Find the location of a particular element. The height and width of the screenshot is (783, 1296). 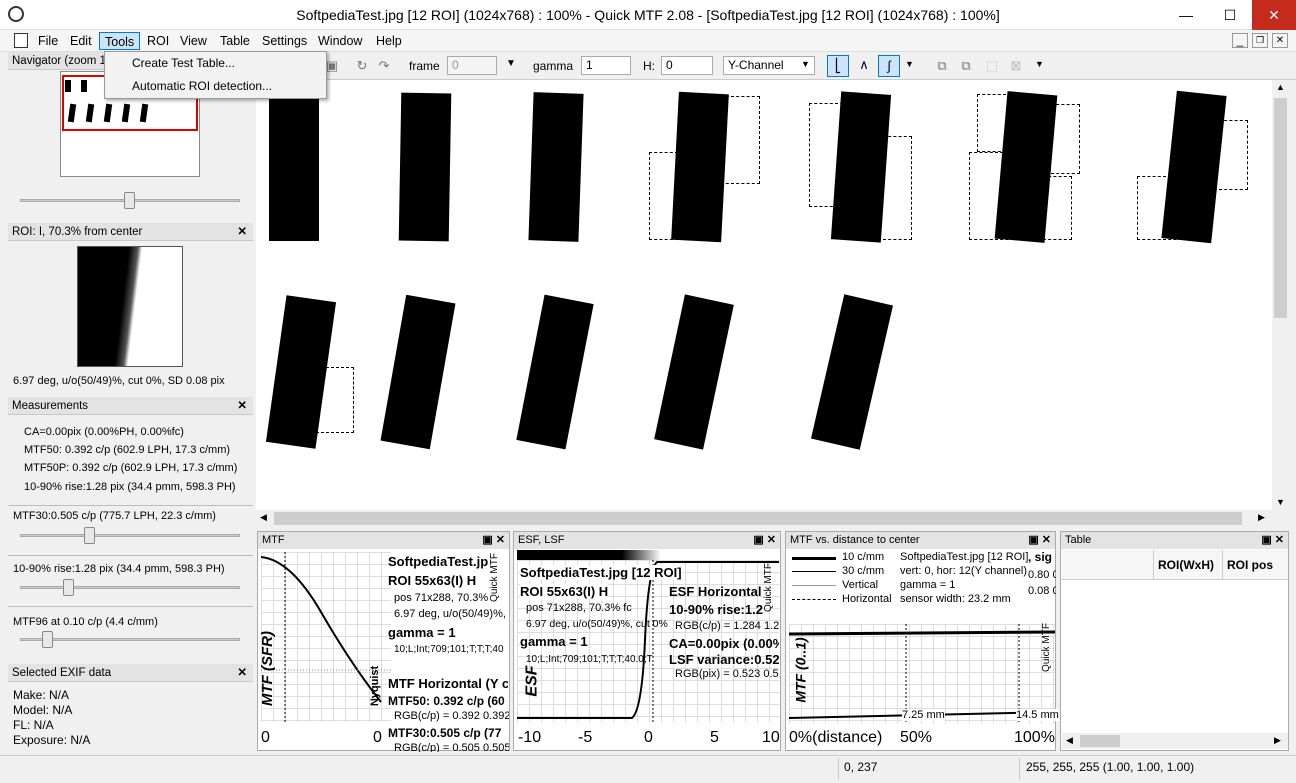

slider-track-mtf96 is located at coordinates (130, 639).